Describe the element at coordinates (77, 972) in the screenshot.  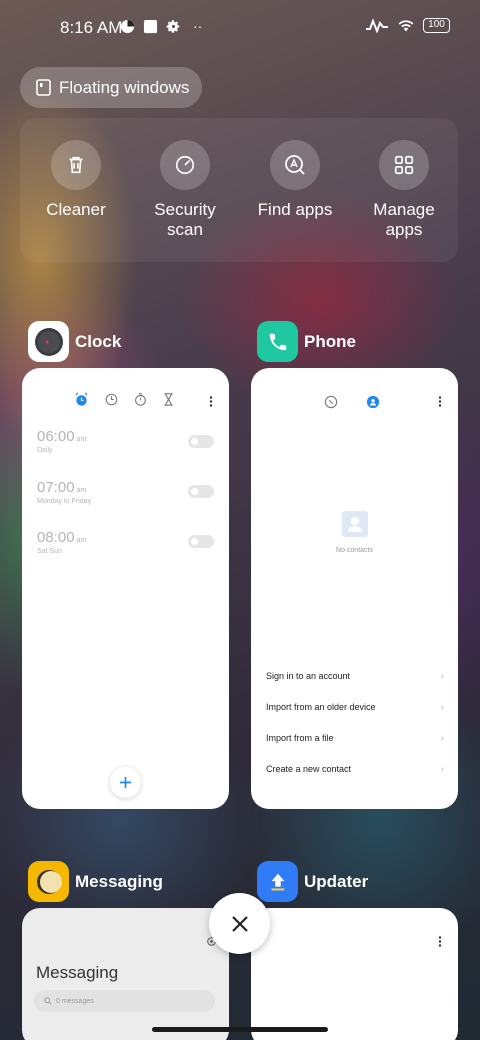
I see `messaging-title: Messaging` at that location.